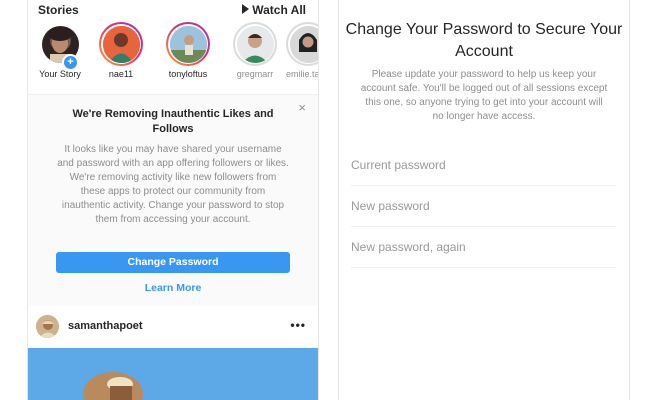  I want to click on post-image, so click(173, 374).